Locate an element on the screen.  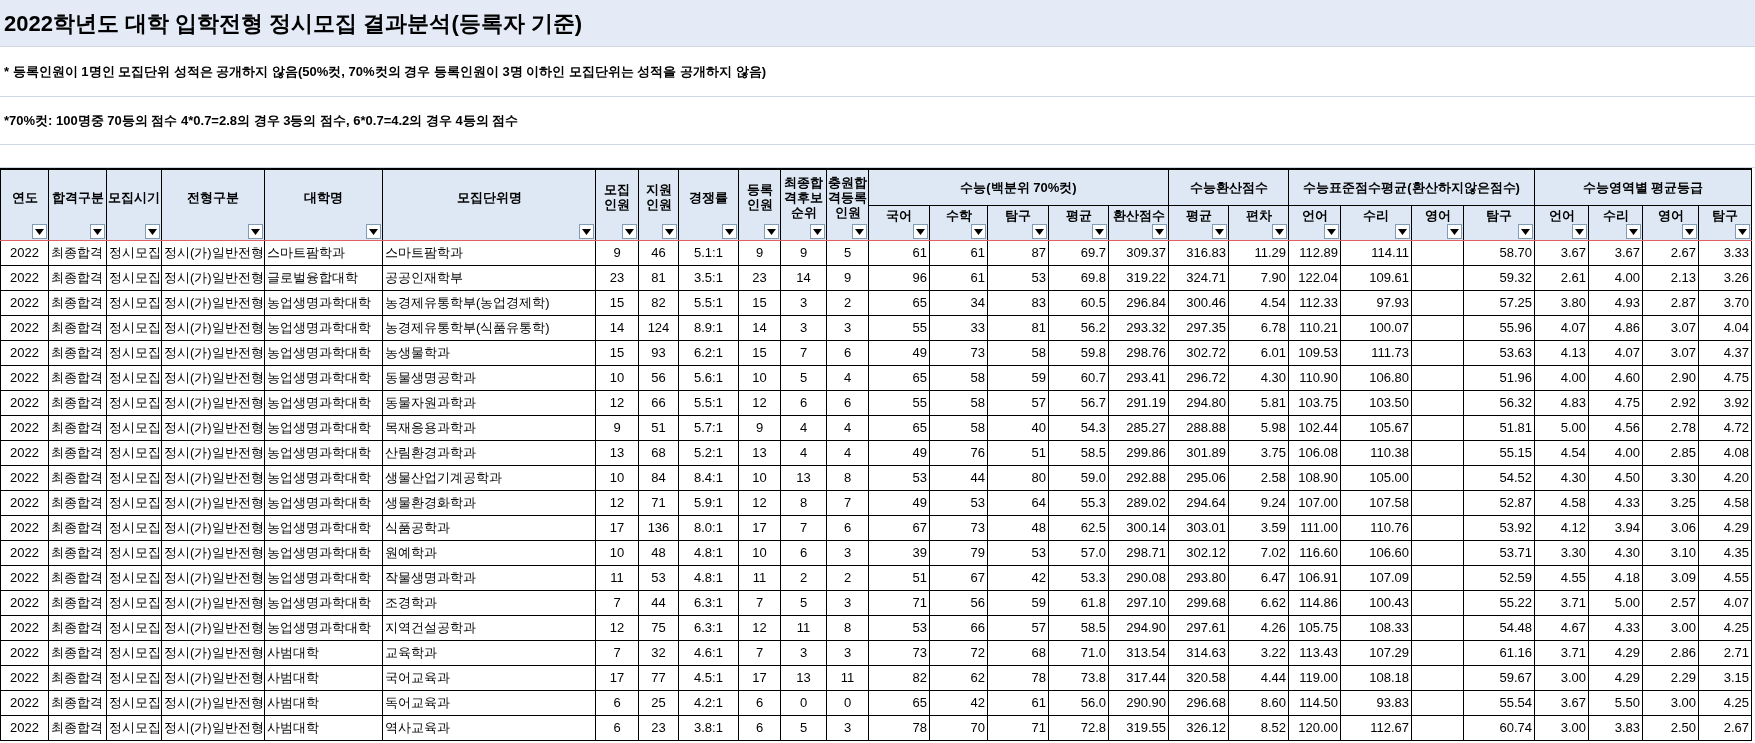
table-cell: 4.07 is located at coordinates (1561, 328).